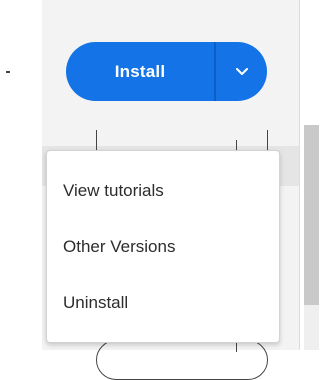  Describe the element at coordinates (163, 303) in the screenshot. I see `menu-item-uninstall: Uninstall` at that location.